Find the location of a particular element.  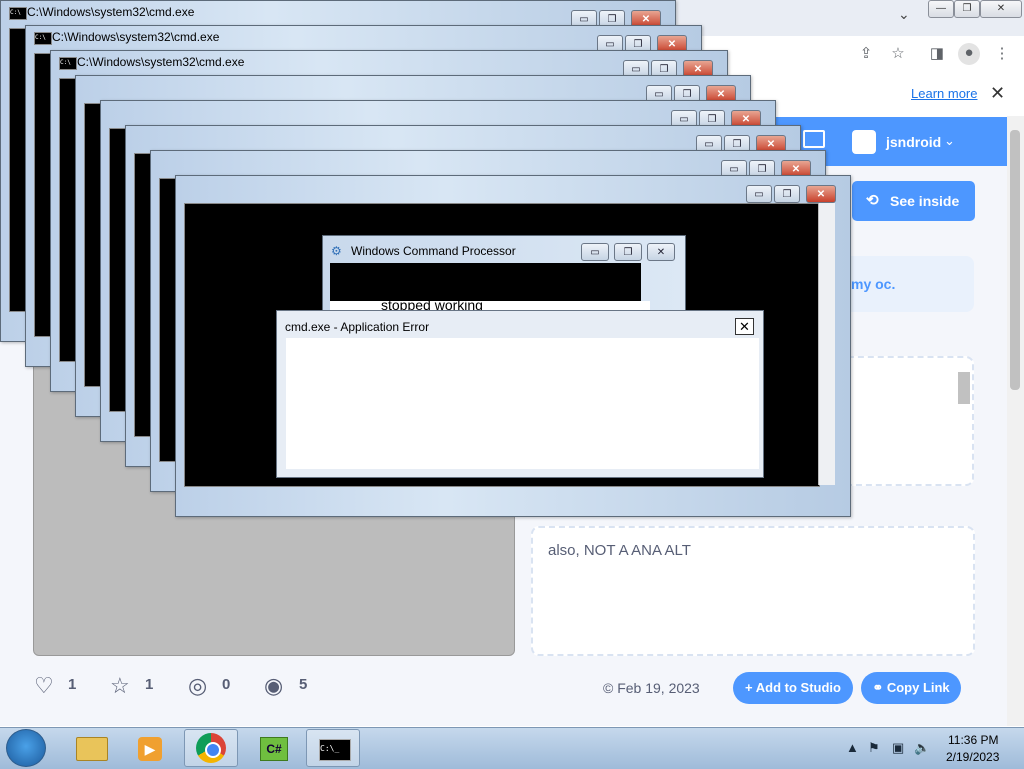

sidepanel-icon: ◨ is located at coordinates (937, 54).